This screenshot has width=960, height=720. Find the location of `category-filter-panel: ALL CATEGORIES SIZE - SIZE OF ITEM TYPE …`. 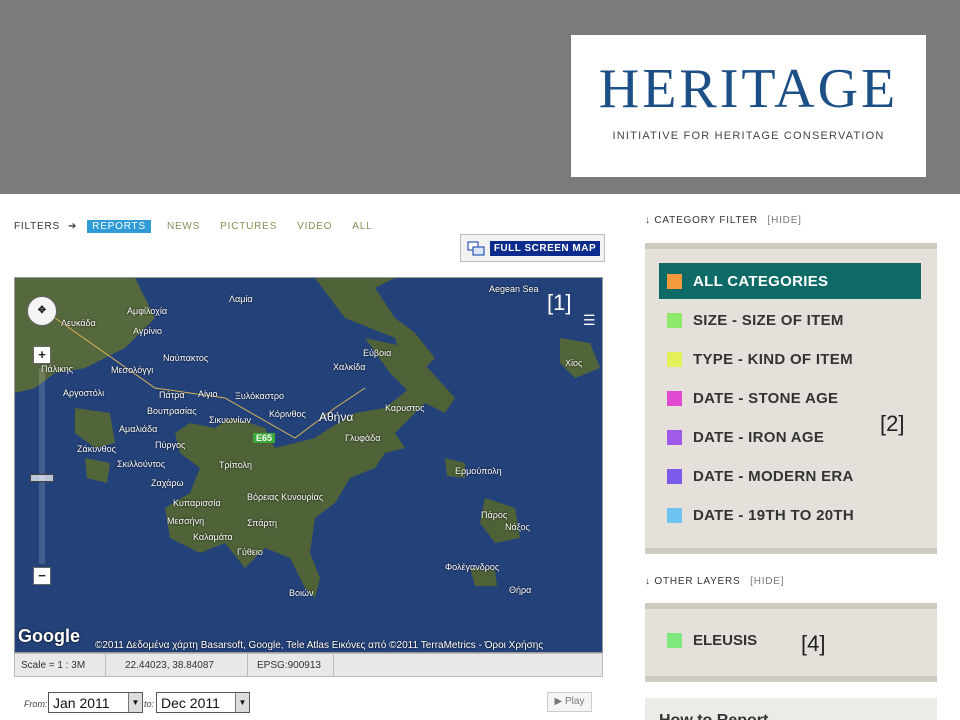

category-filter-panel: ALL CATEGORIES SIZE - SIZE OF ITEM TYPE … is located at coordinates (791, 398).